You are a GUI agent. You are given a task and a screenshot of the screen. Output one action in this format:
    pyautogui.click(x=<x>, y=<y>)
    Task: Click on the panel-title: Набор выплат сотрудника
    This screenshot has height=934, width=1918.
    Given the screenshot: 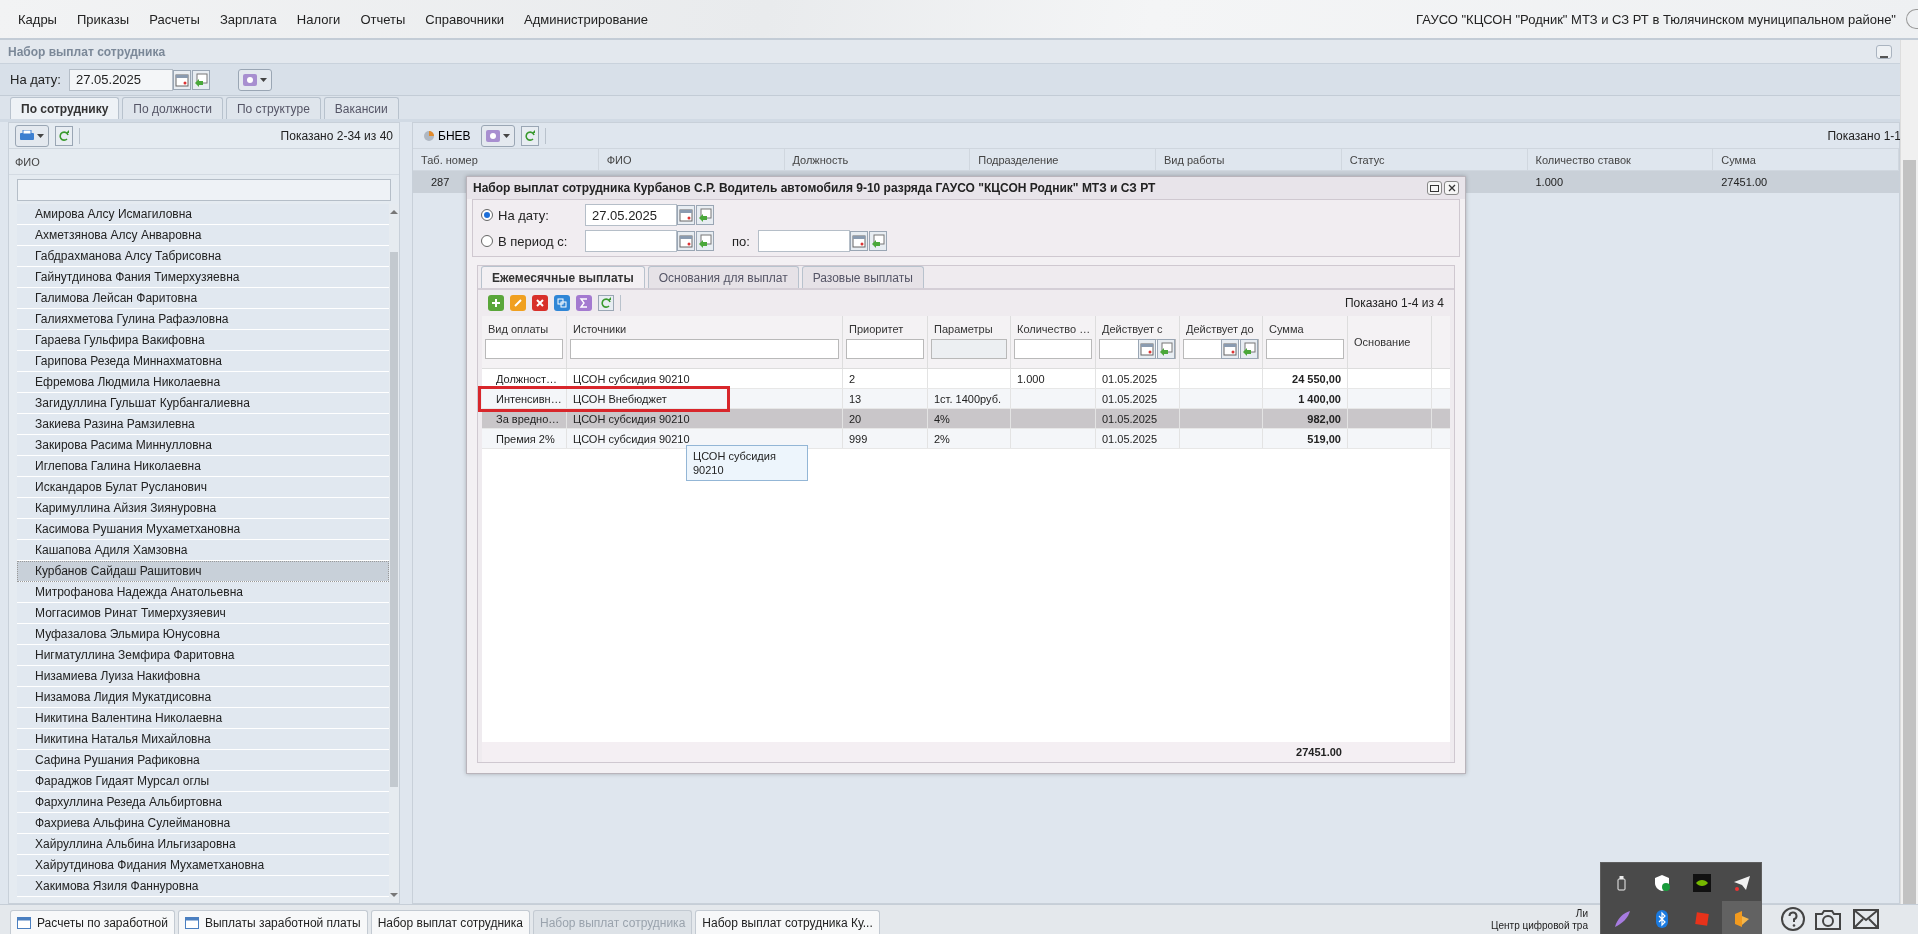 What is the action you would take?
    pyautogui.click(x=87, y=51)
    